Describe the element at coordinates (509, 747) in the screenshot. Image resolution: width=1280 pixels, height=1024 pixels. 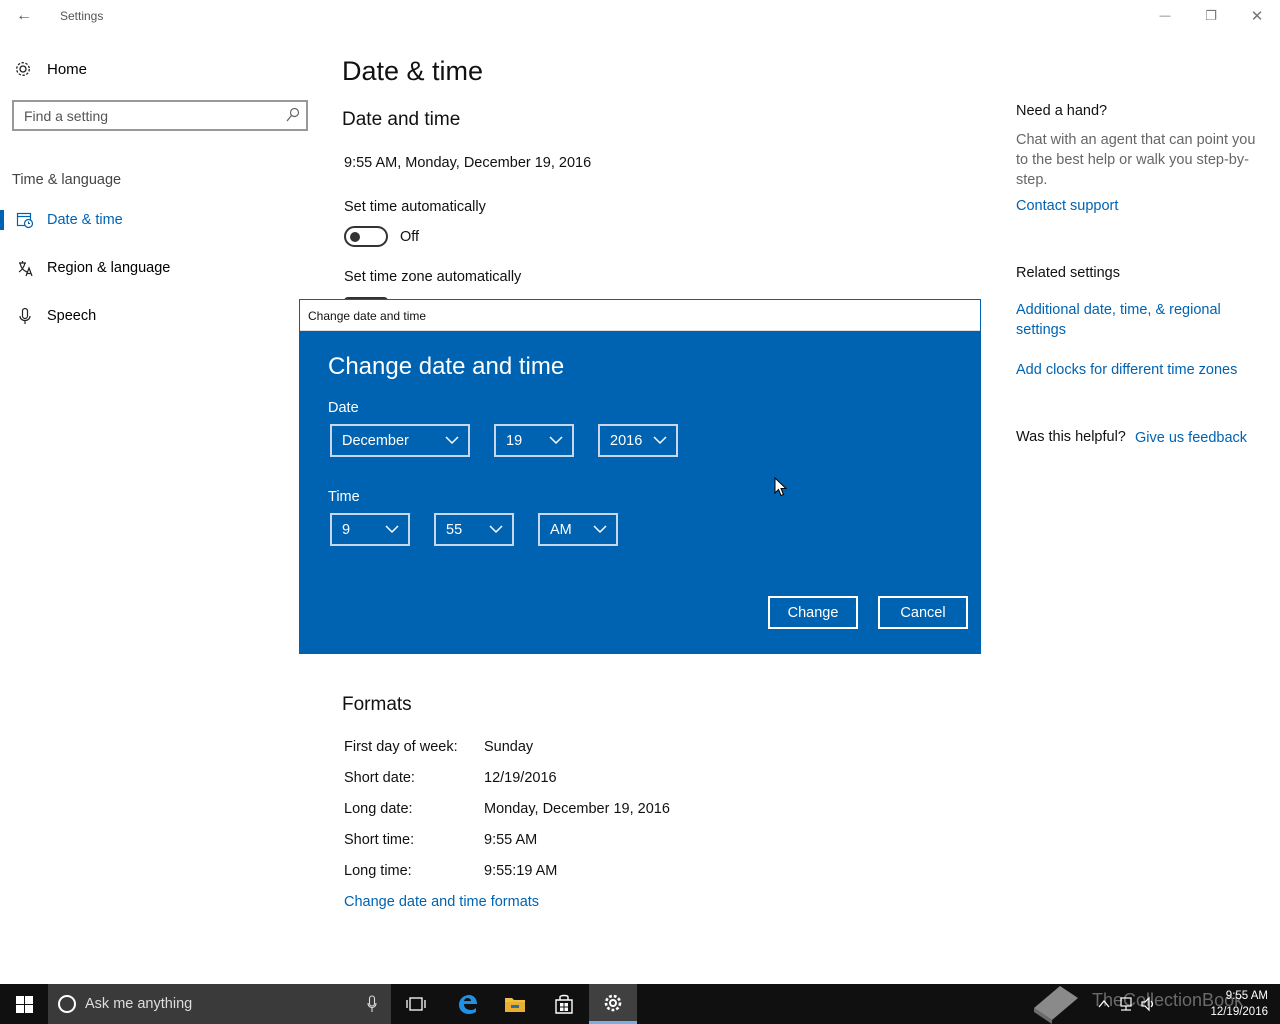
I see `format-value: Sunday` at that location.